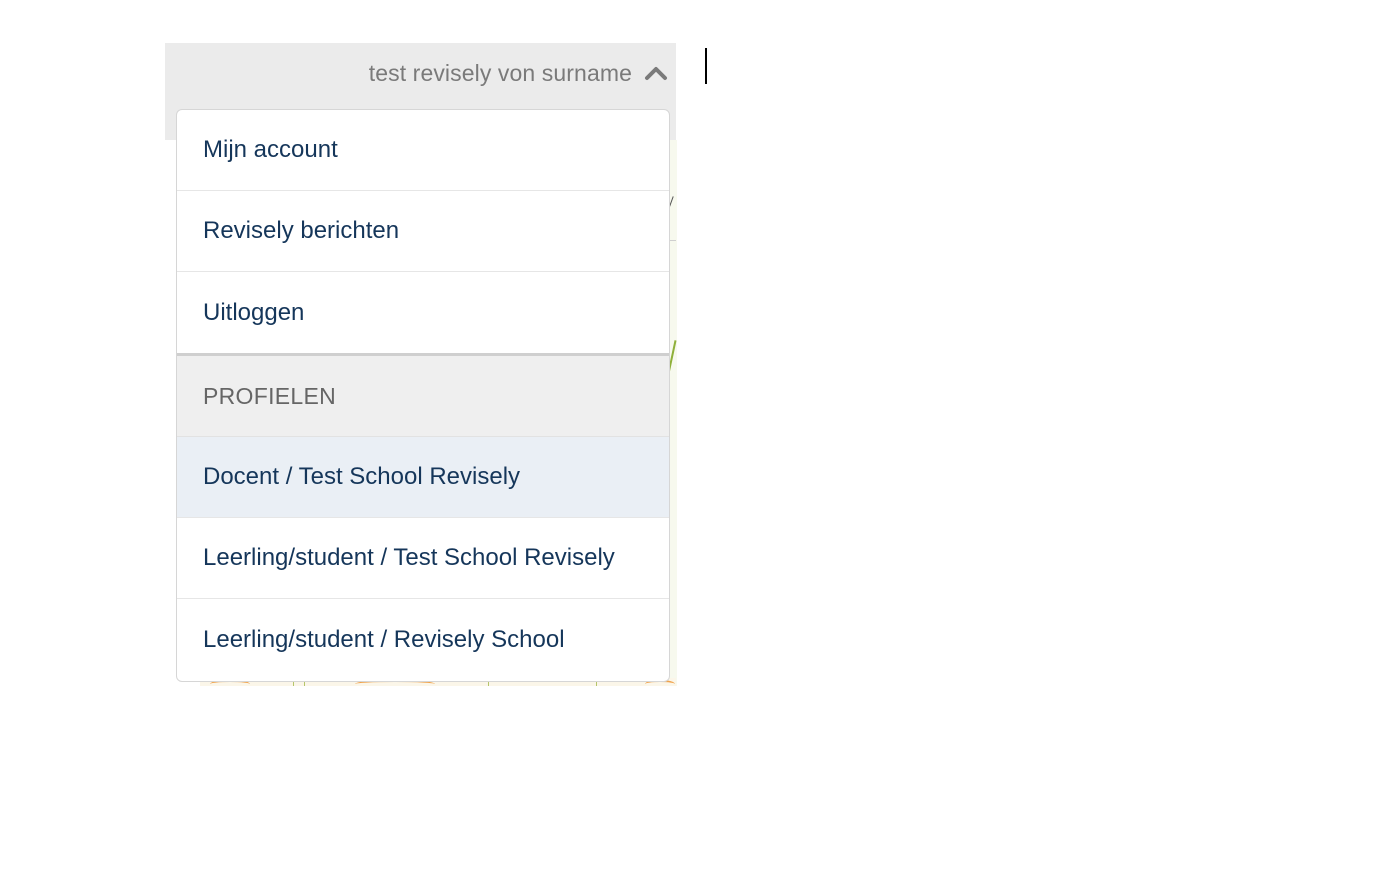 Image resolution: width=1374 pixels, height=876 pixels. I want to click on text-cursor, so click(706, 66).